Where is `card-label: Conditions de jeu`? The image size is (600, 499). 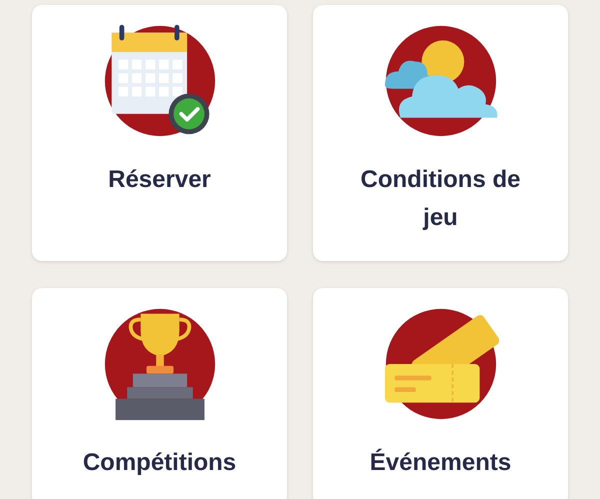 card-label: Conditions de jeu is located at coordinates (441, 199).